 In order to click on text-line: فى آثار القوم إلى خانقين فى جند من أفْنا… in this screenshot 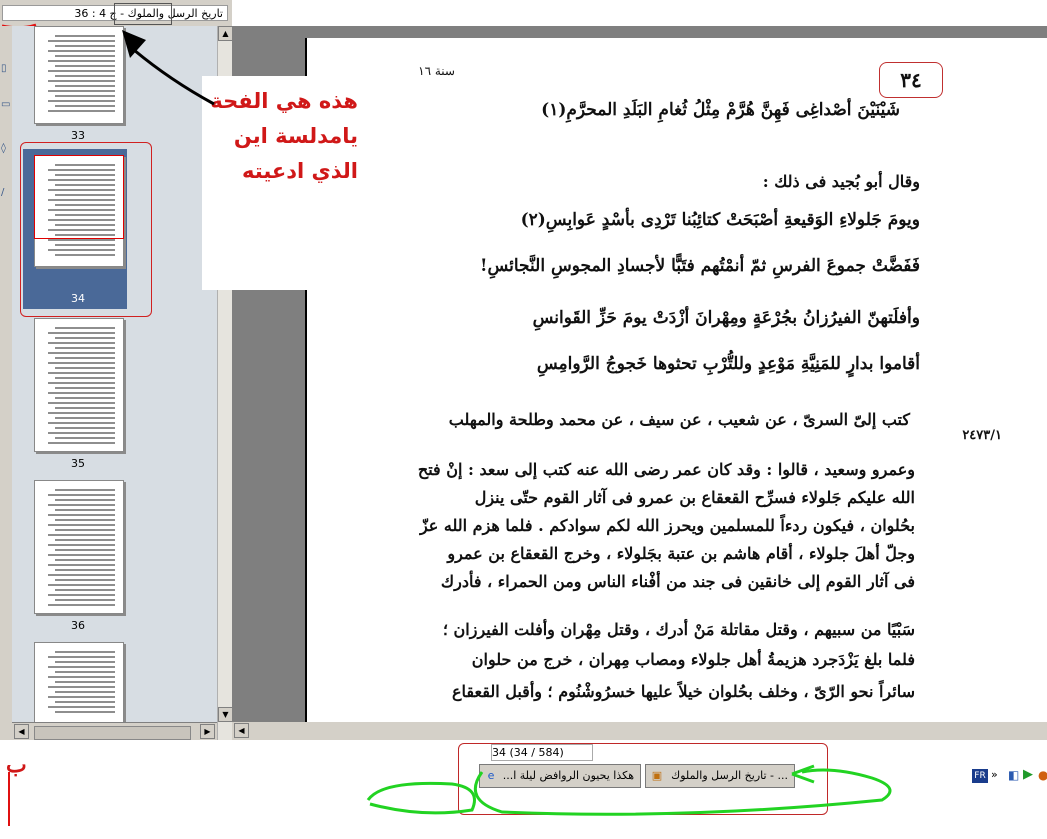, I will do `click(677, 581)`.